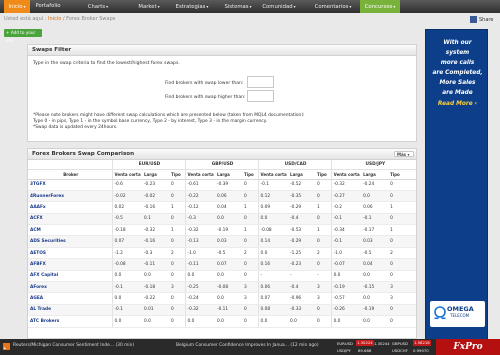  Describe the element at coordinates (457, 63) in the screenshot. I see `ad-line: more calls` at that location.